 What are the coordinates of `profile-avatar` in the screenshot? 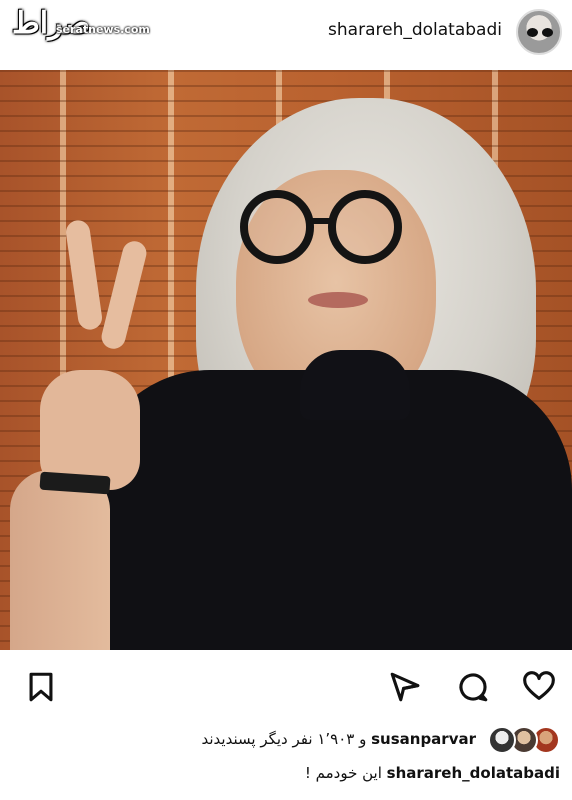 It's located at (539, 32).